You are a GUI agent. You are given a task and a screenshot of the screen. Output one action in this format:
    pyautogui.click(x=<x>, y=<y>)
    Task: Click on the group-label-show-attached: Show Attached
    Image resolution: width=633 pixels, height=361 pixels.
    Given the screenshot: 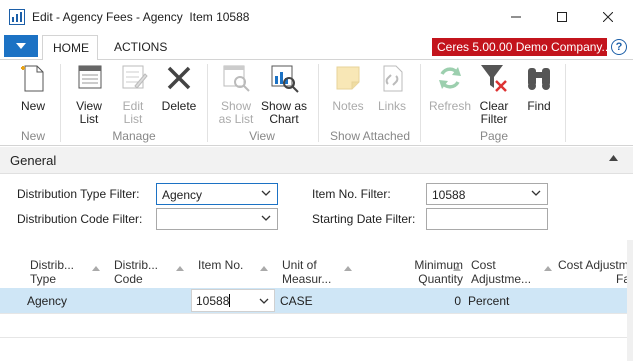 What is the action you would take?
    pyautogui.click(x=370, y=136)
    